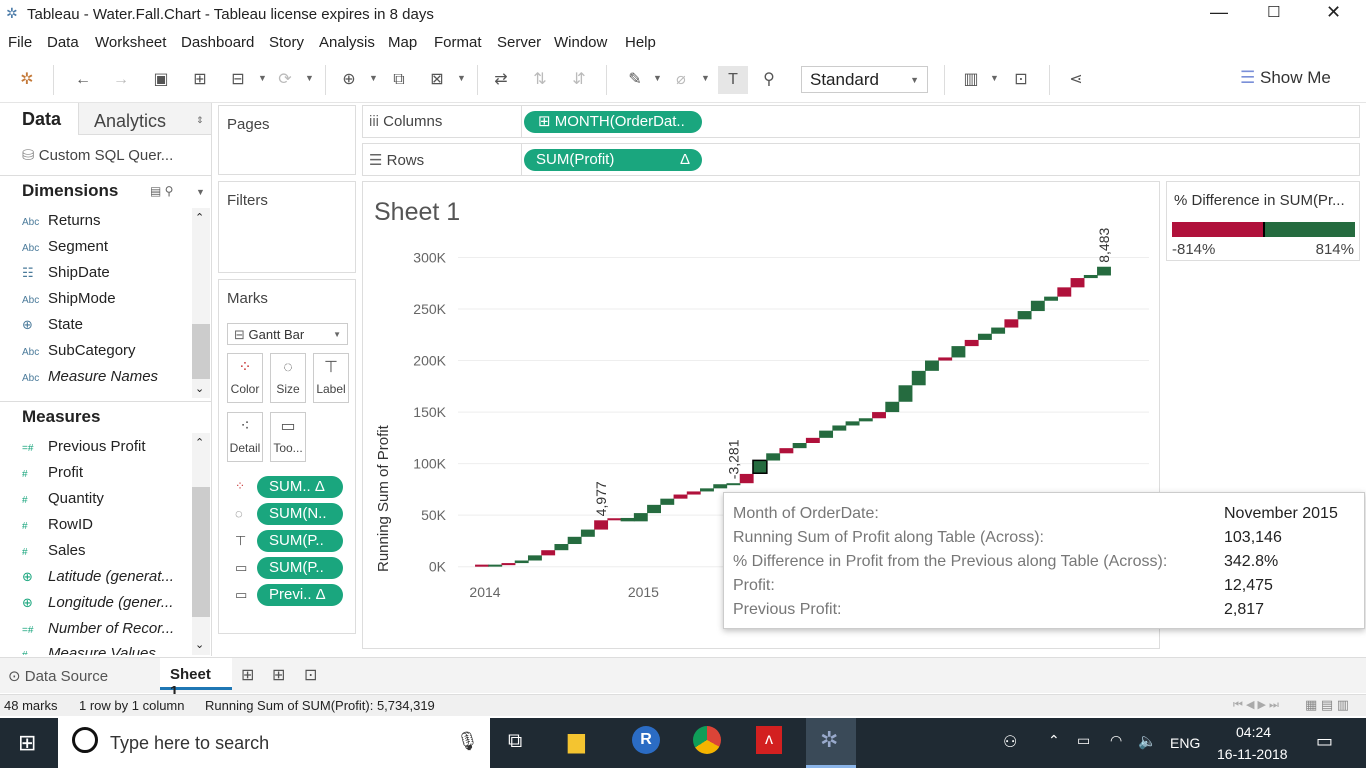 The width and height of the screenshot is (1366, 768). Describe the element at coordinates (63, 498) in the screenshot. I see `field-quantity: # Quantity` at that location.